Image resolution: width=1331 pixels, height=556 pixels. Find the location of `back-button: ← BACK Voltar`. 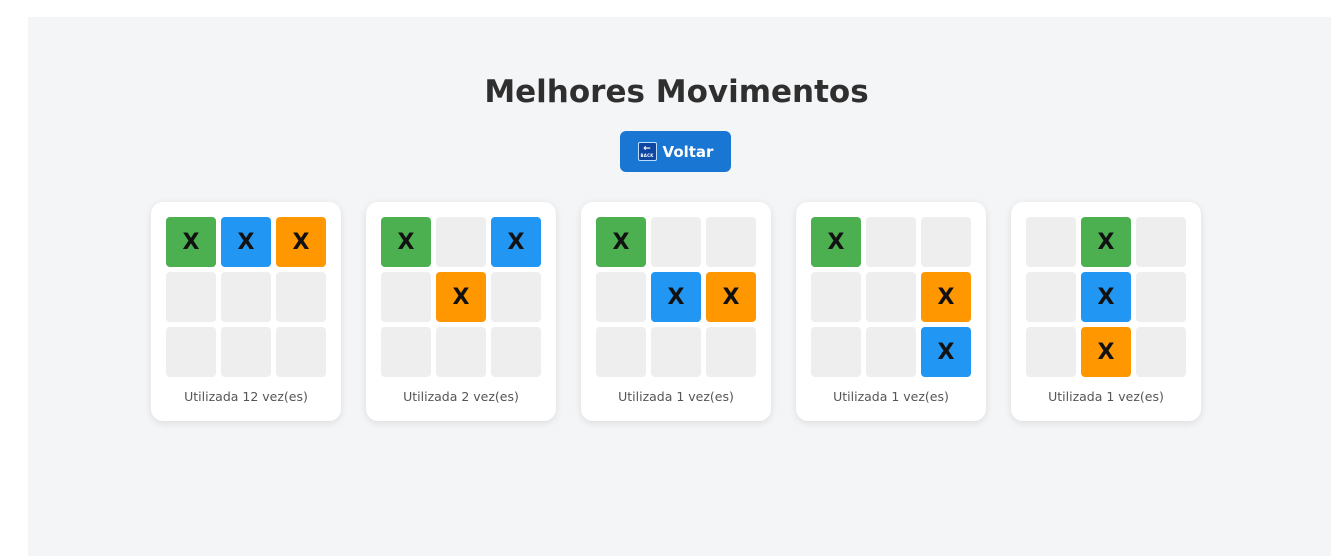

back-button: ← BACK Voltar is located at coordinates (675, 151).